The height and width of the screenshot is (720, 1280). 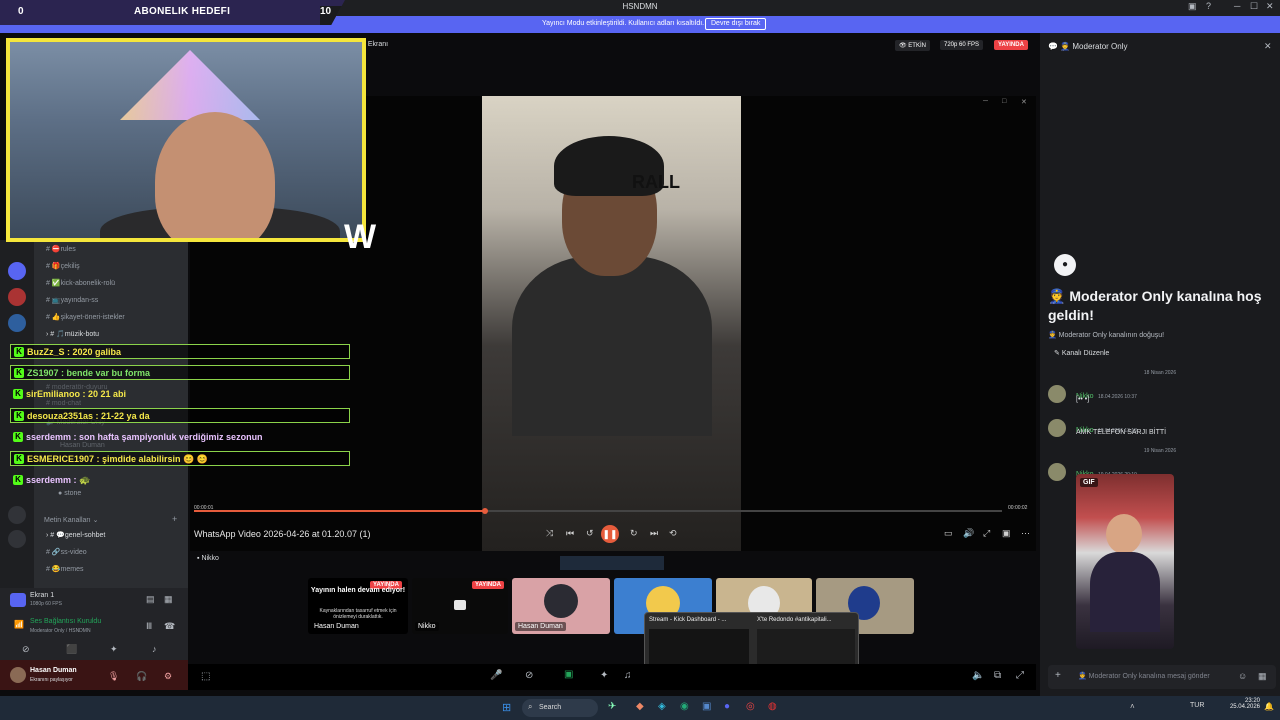 What do you see at coordinates (568, 674) in the screenshot?
I see `share-screen-icon: ▣` at bounding box center [568, 674].